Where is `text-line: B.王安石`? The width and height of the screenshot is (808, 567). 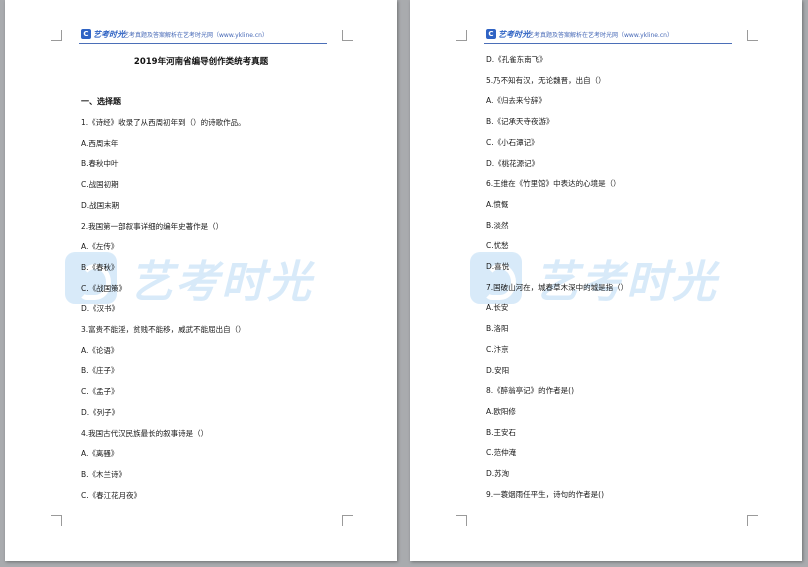
text-line: B.王安石 is located at coordinates (501, 432).